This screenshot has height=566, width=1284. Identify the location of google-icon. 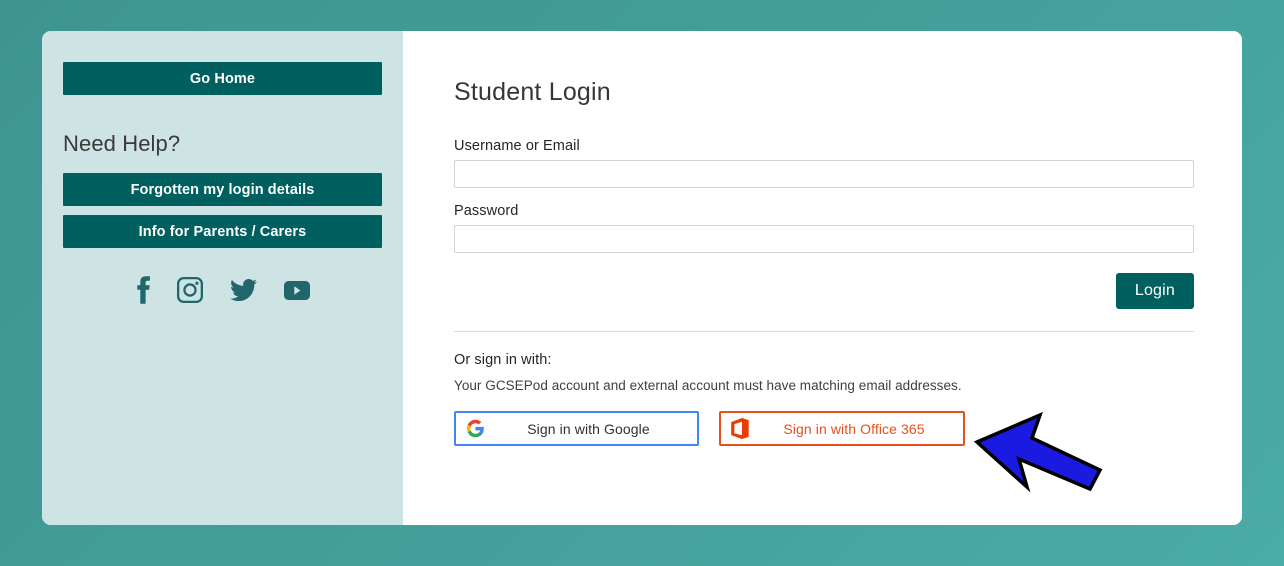
(475, 428).